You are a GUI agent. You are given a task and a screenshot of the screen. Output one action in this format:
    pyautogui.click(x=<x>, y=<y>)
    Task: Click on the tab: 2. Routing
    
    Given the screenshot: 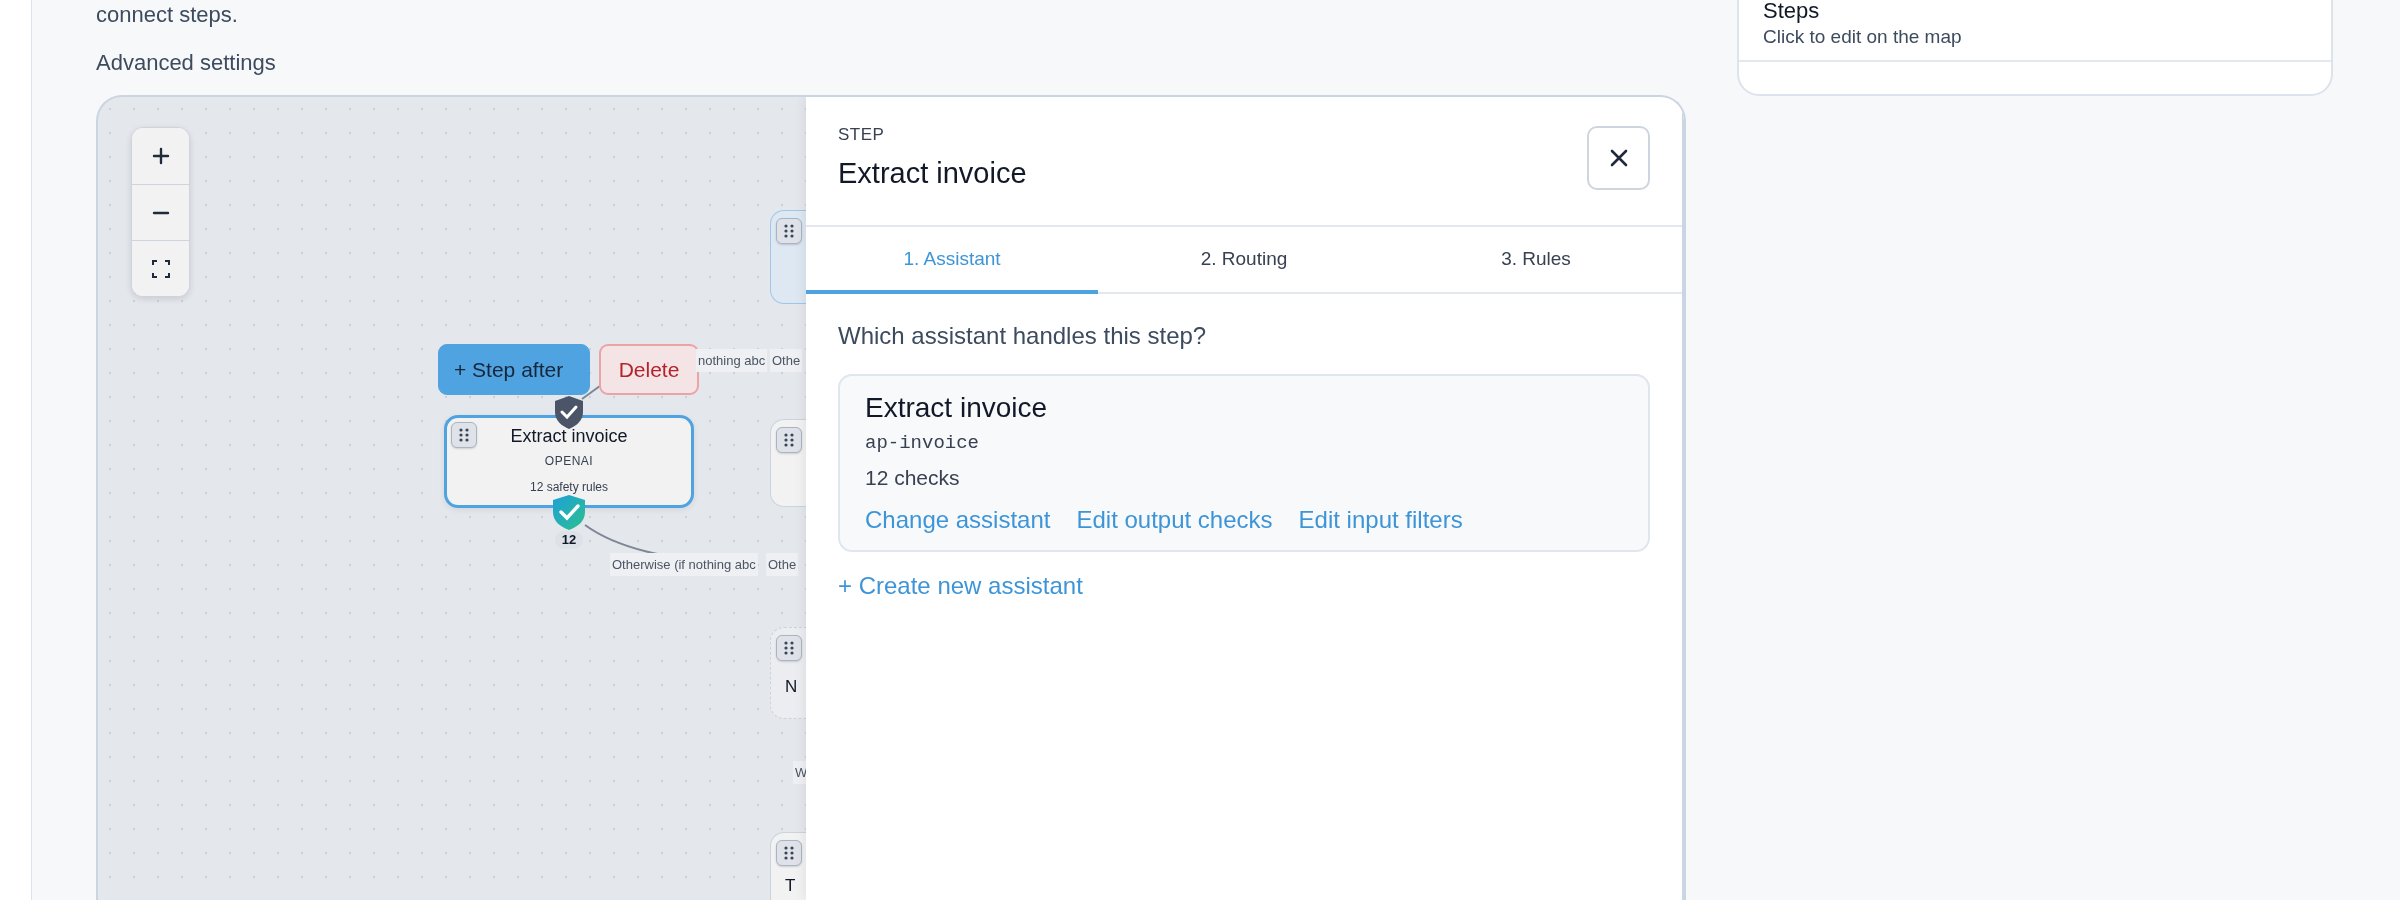 What is the action you would take?
    pyautogui.click(x=1244, y=260)
    